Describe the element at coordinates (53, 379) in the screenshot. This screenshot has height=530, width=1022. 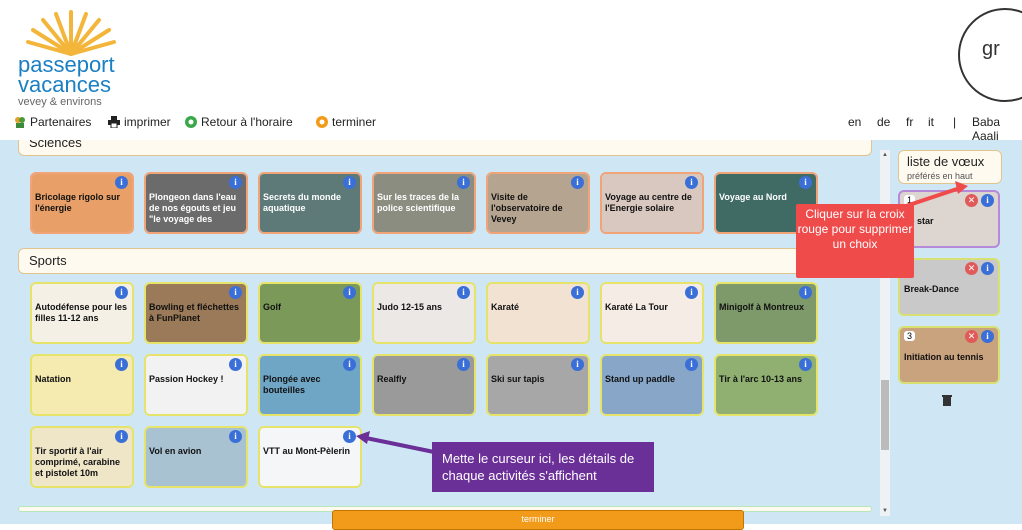
I see `activity-title: Natation` at that location.